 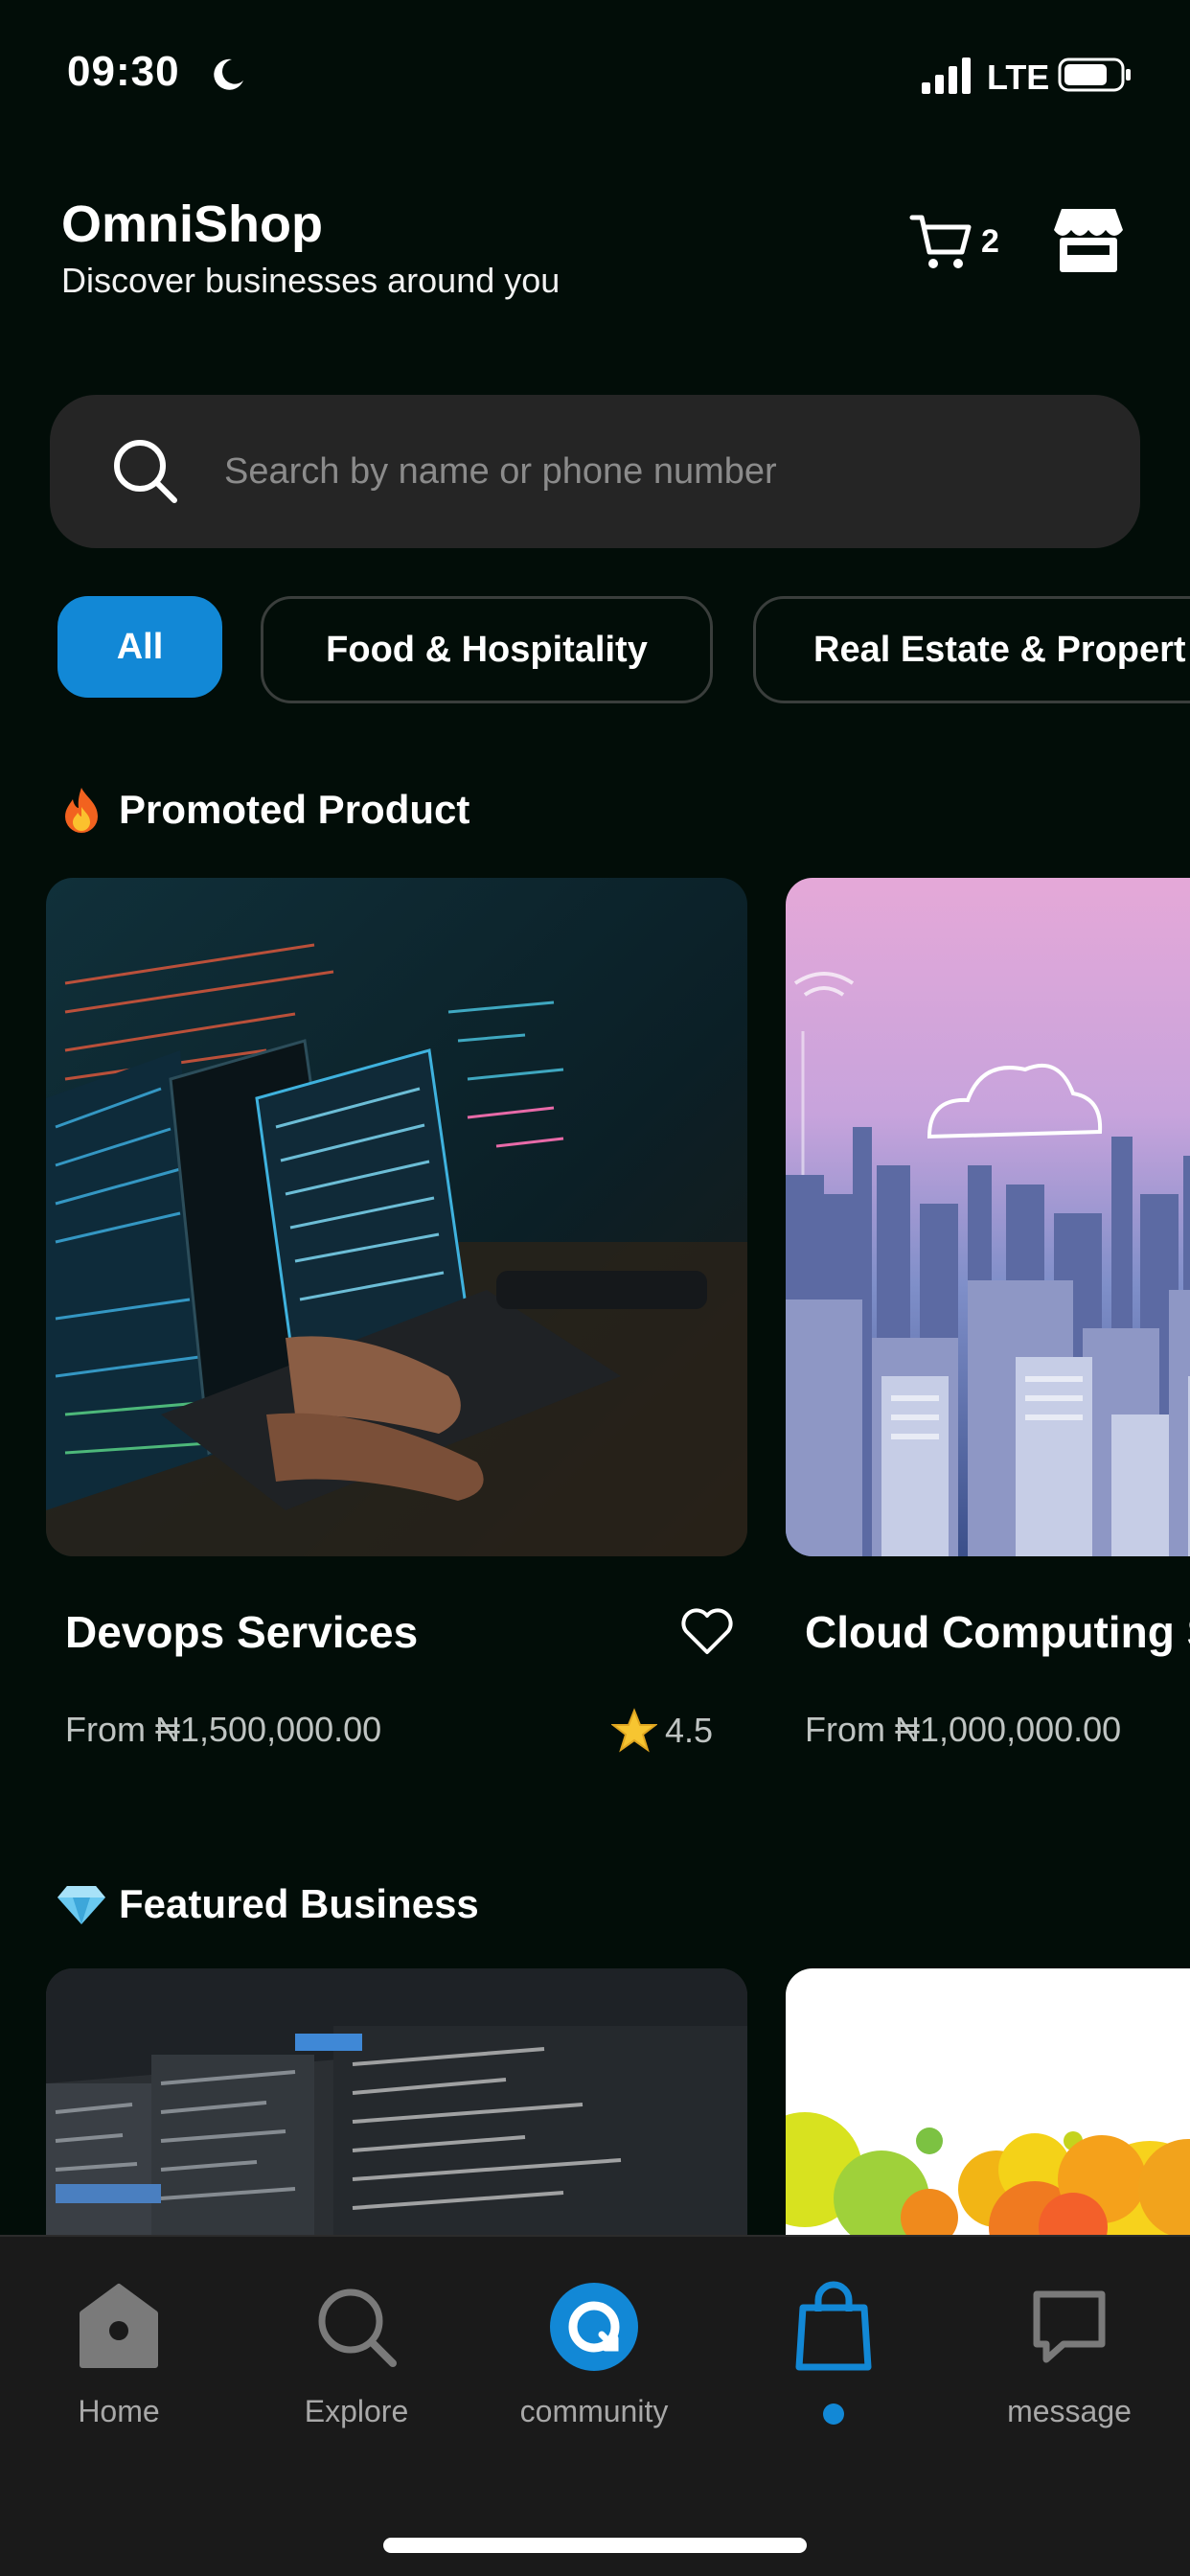 What do you see at coordinates (295, 809) in the screenshot?
I see `promoted-heading-text: Promoted Product` at bounding box center [295, 809].